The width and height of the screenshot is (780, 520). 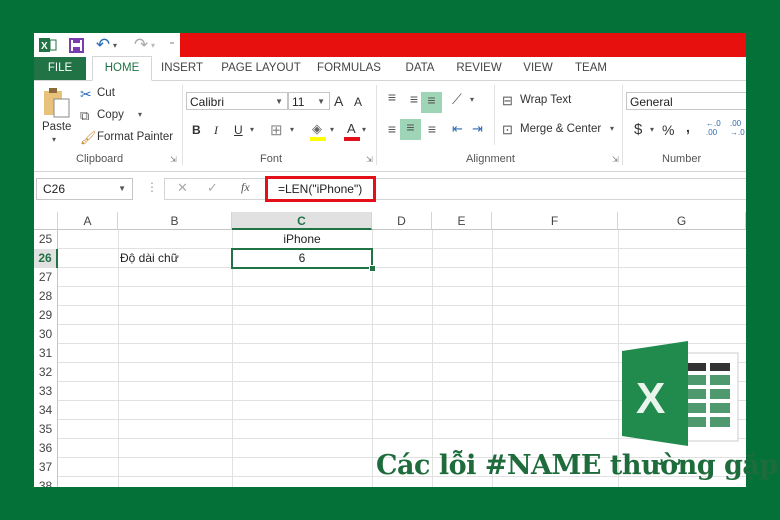 What do you see at coordinates (122, 68) in the screenshot?
I see `tab-home: HOME` at bounding box center [122, 68].